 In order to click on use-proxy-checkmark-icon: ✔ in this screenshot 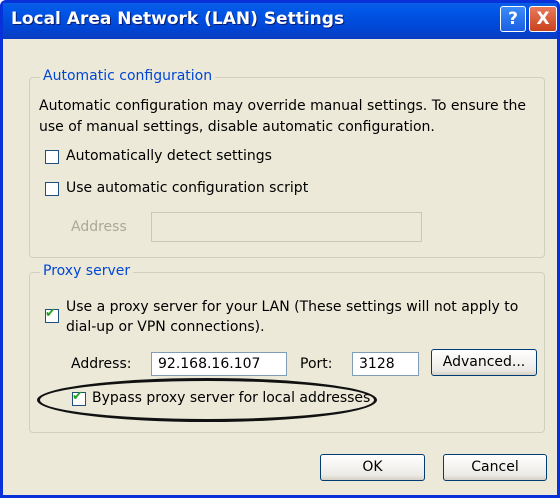, I will do `click(50, 313)`.